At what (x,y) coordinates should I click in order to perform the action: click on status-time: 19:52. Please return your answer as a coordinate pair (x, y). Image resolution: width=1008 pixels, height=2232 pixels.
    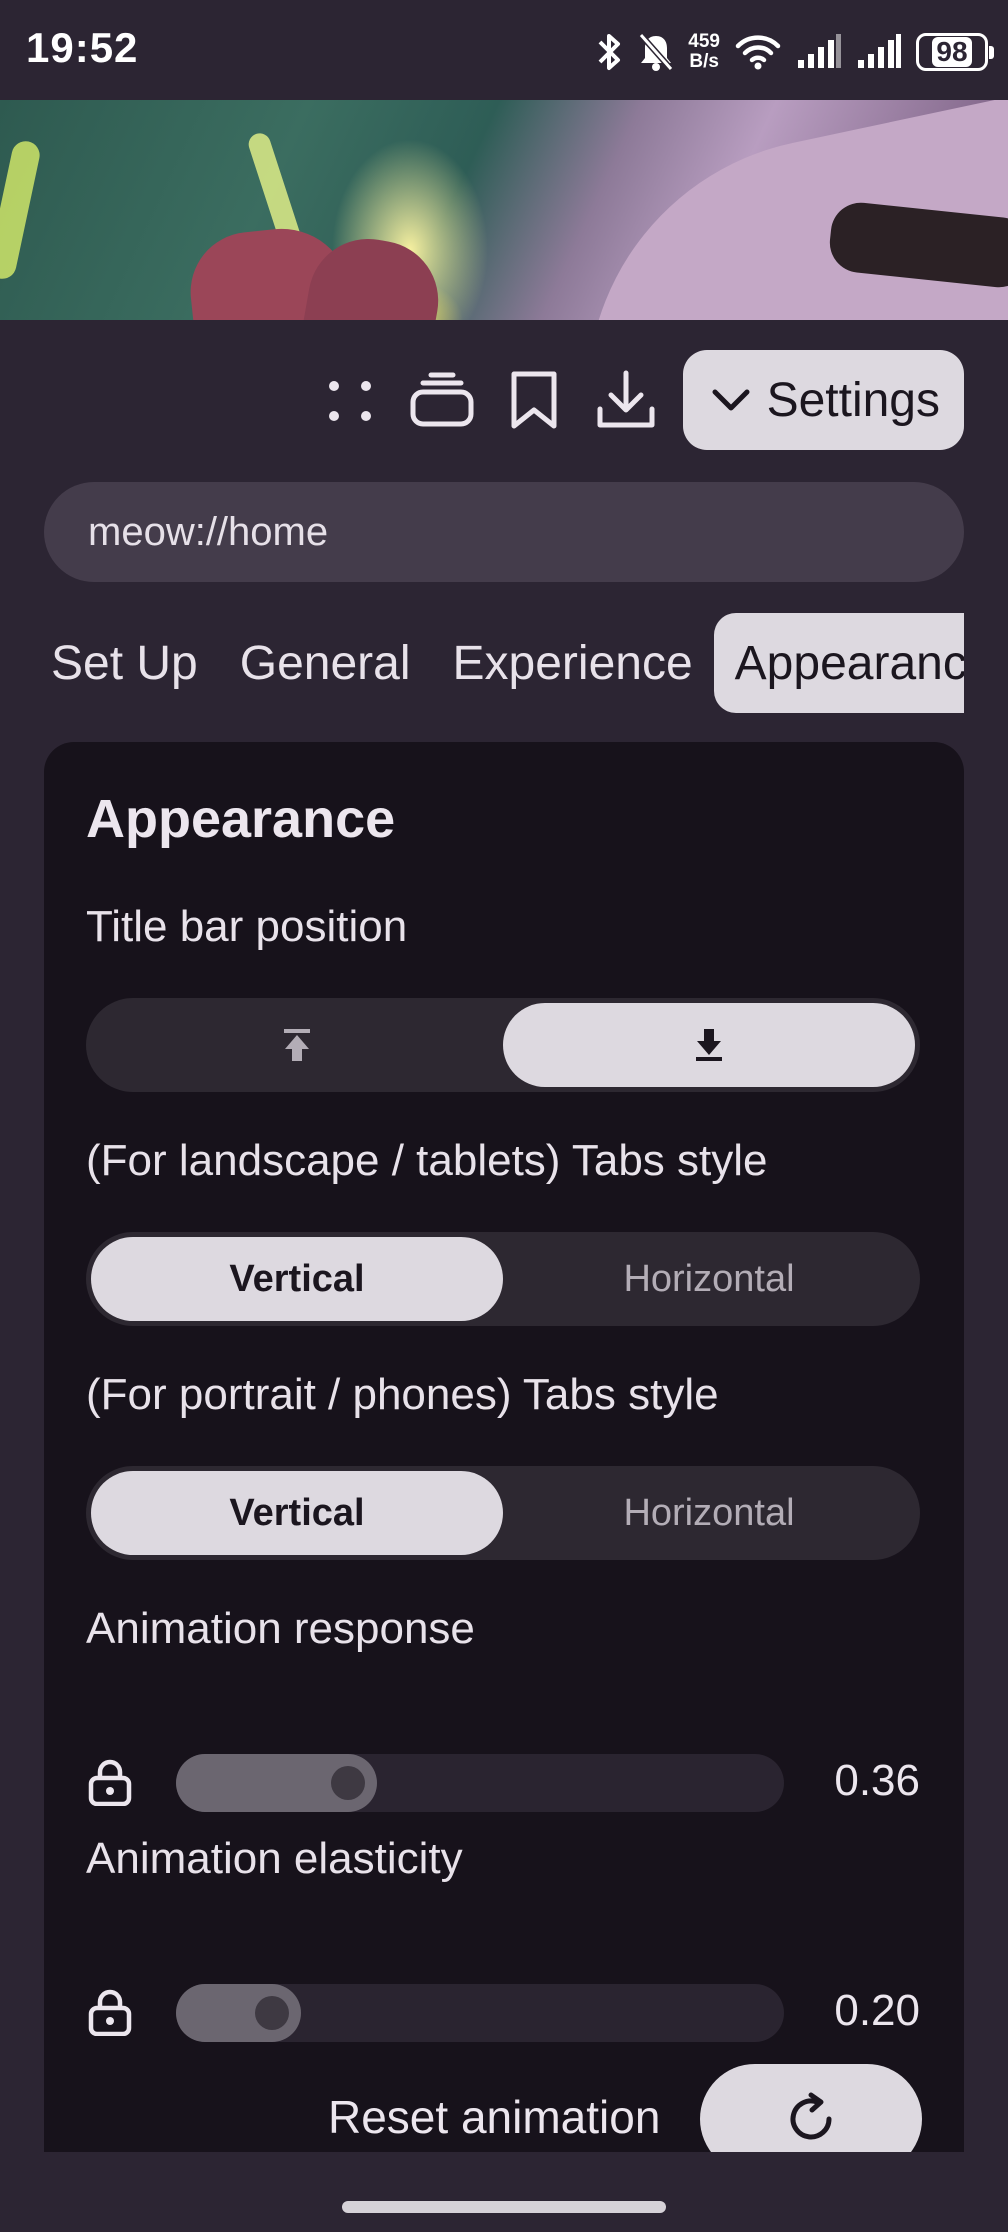
    Looking at the image, I should click on (82, 47).